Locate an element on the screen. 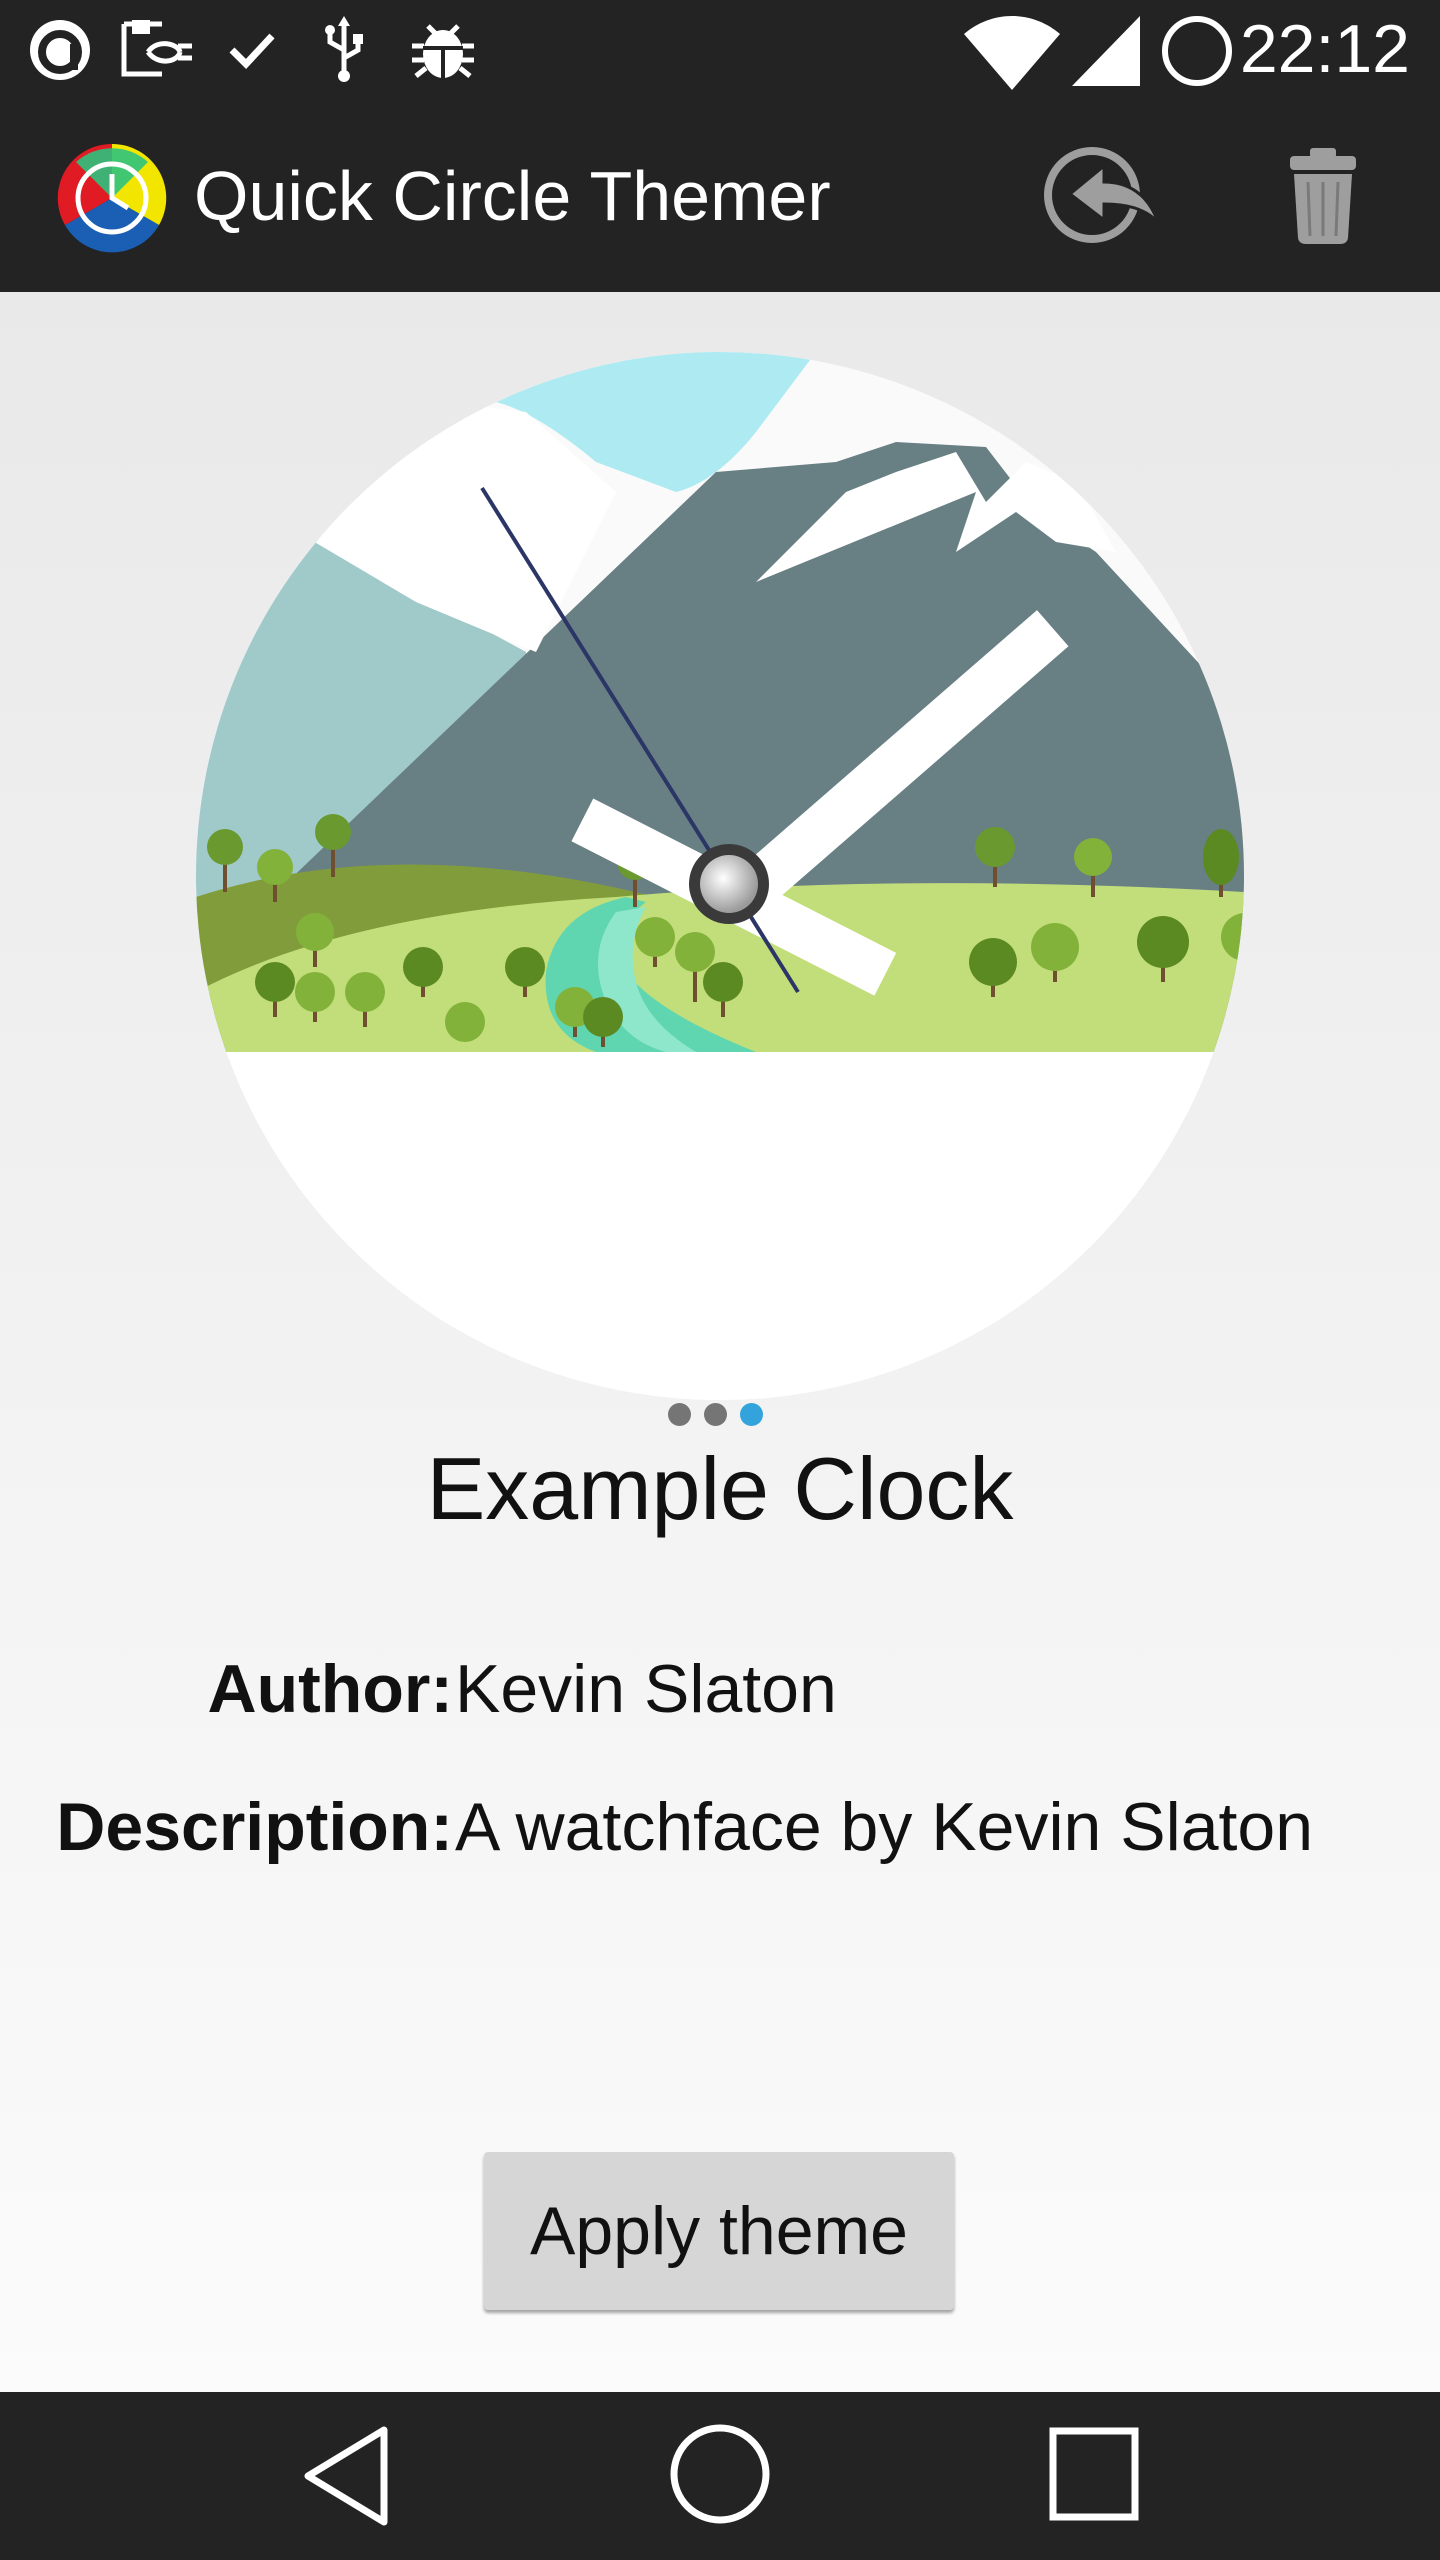 The width and height of the screenshot is (1440, 2560). quick-circle-logo-icon is located at coordinates (112, 198).